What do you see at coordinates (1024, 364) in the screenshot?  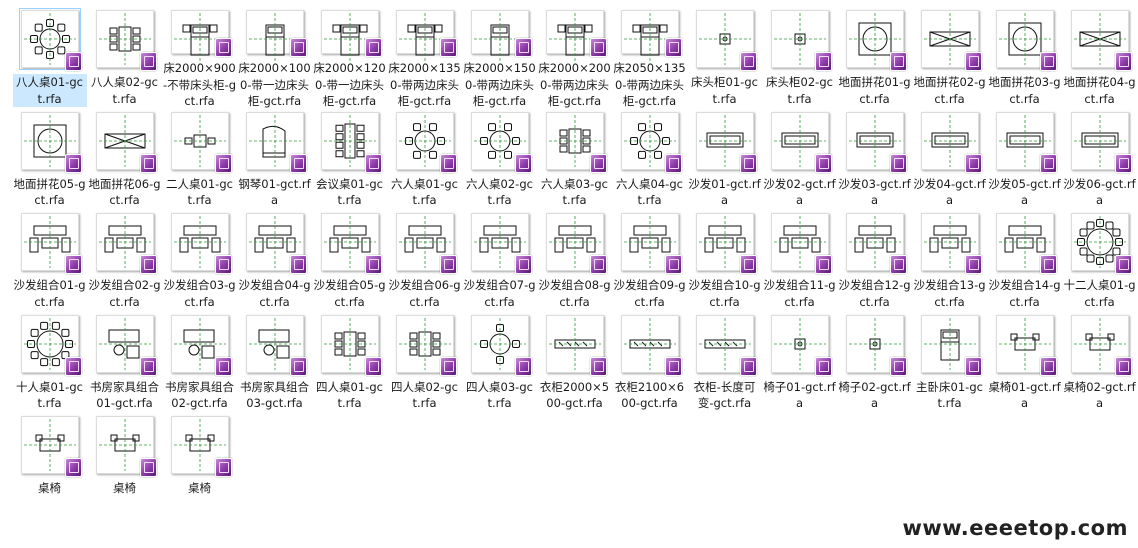 I see `file-item: 桌椅01-gct.rfa` at bounding box center [1024, 364].